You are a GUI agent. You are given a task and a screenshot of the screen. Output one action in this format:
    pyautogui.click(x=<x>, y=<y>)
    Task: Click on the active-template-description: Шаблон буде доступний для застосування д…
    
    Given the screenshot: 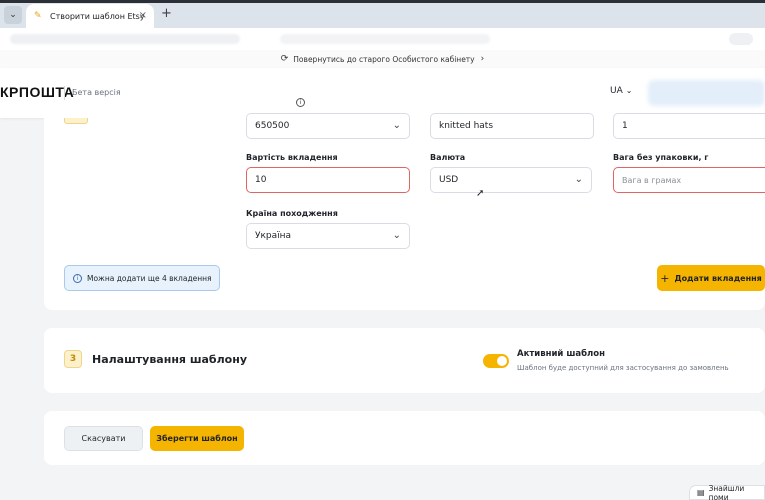 What is the action you would take?
    pyautogui.click(x=623, y=368)
    